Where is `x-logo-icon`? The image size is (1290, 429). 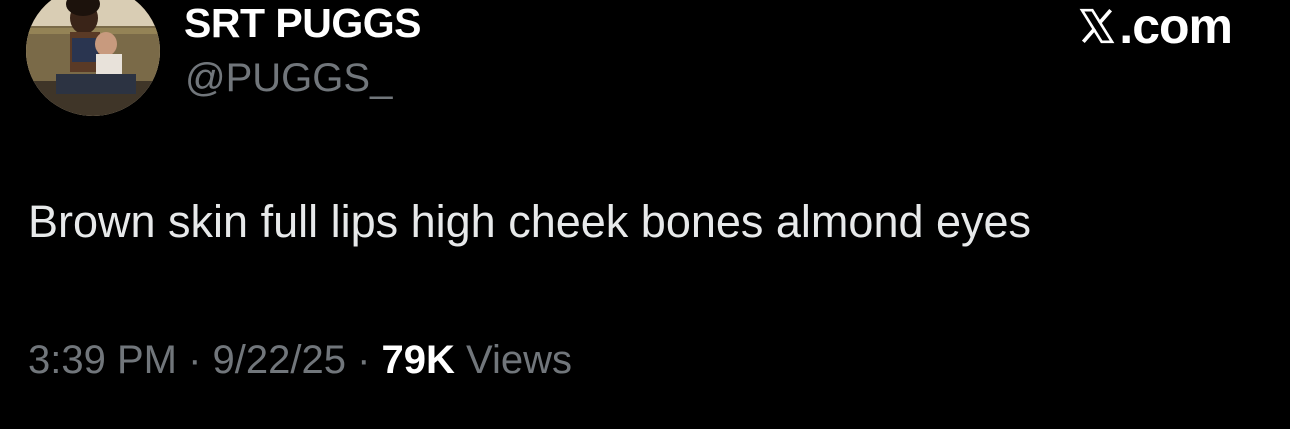
x-logo-icon is located at coordinates (1097, 26).